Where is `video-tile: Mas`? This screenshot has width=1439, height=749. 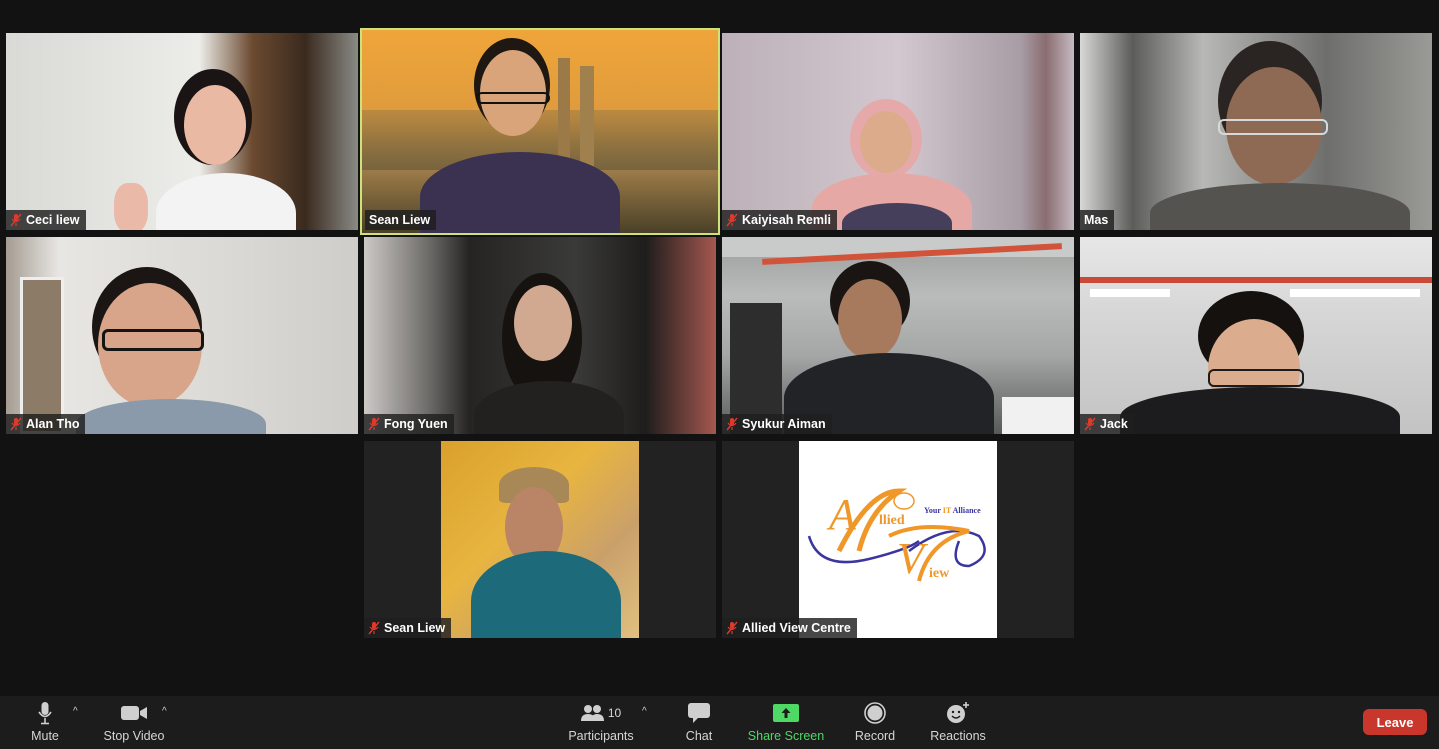 video-tile: Mas is located at coordinates (1256, 131).